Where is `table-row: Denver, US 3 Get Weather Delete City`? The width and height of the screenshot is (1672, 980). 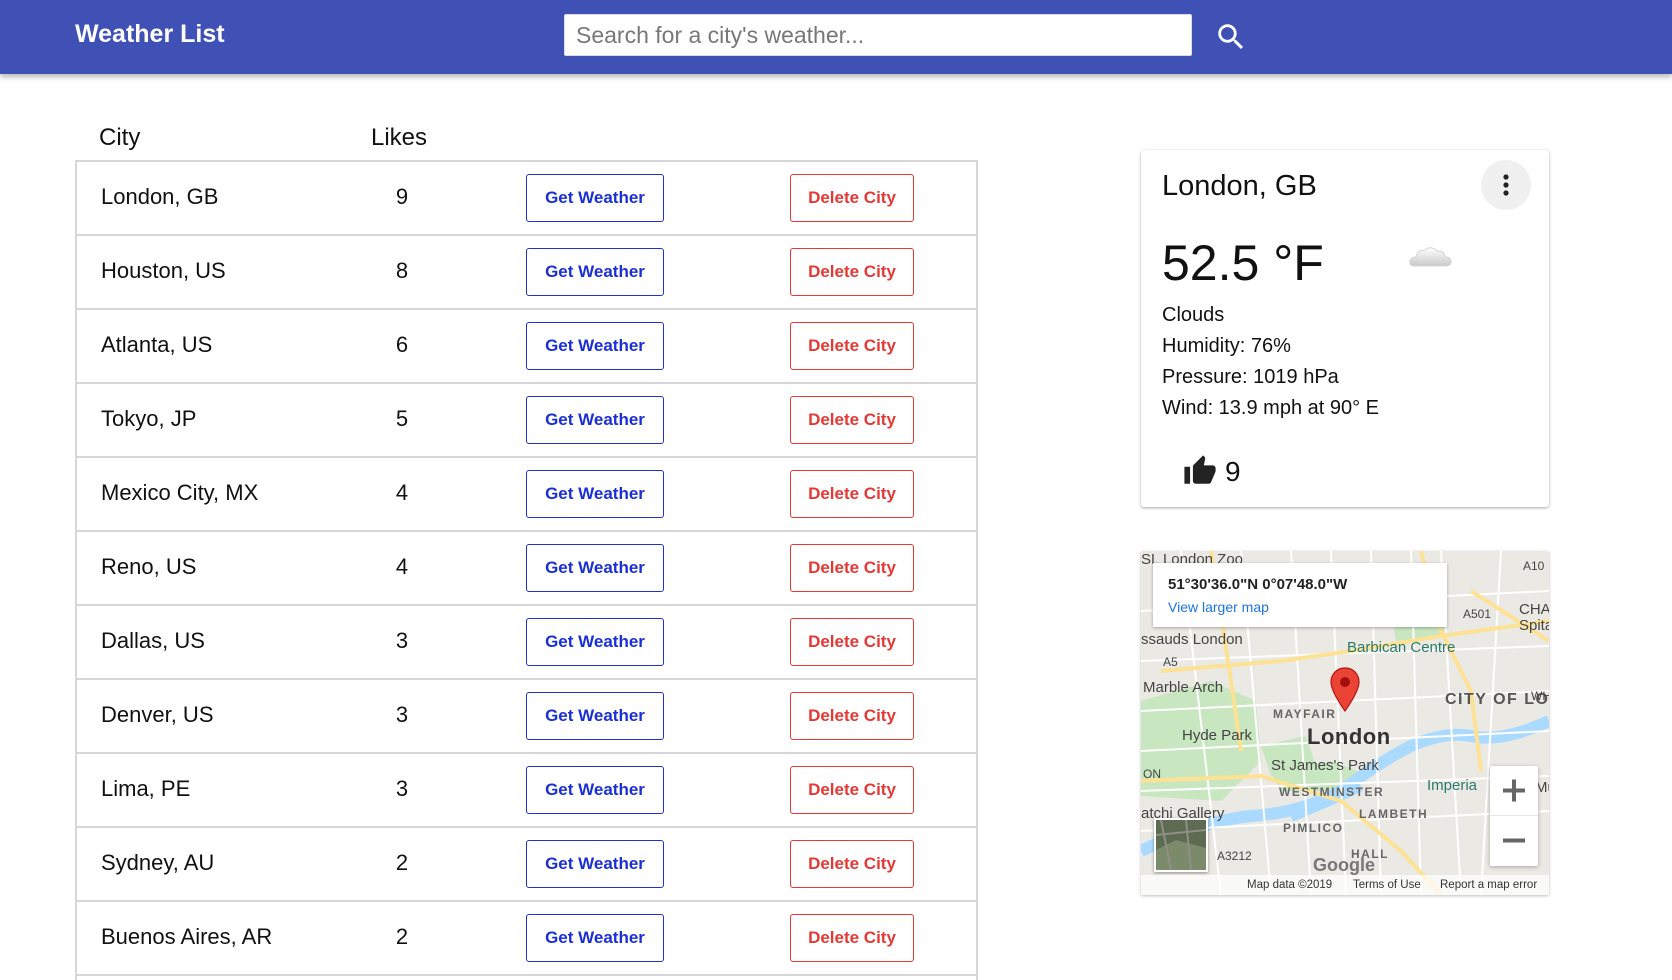
table-row: Denver, US 3 Get Weather Delete City is located at coordinates (526, 717).